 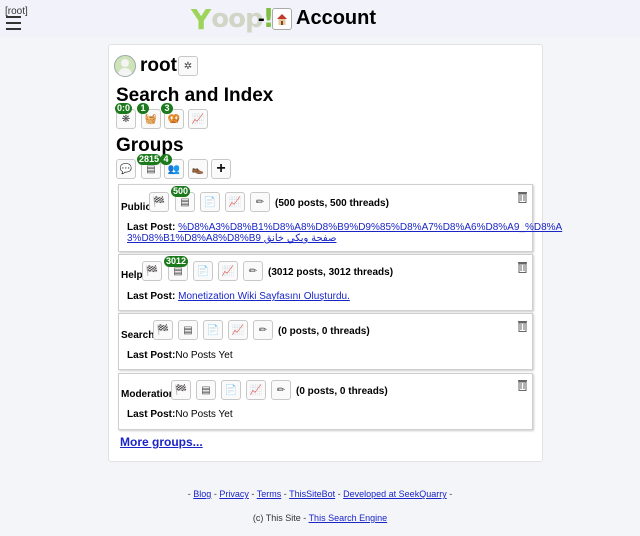 I want to click on hamburger-menu-icon, so click(x=13, y=23).